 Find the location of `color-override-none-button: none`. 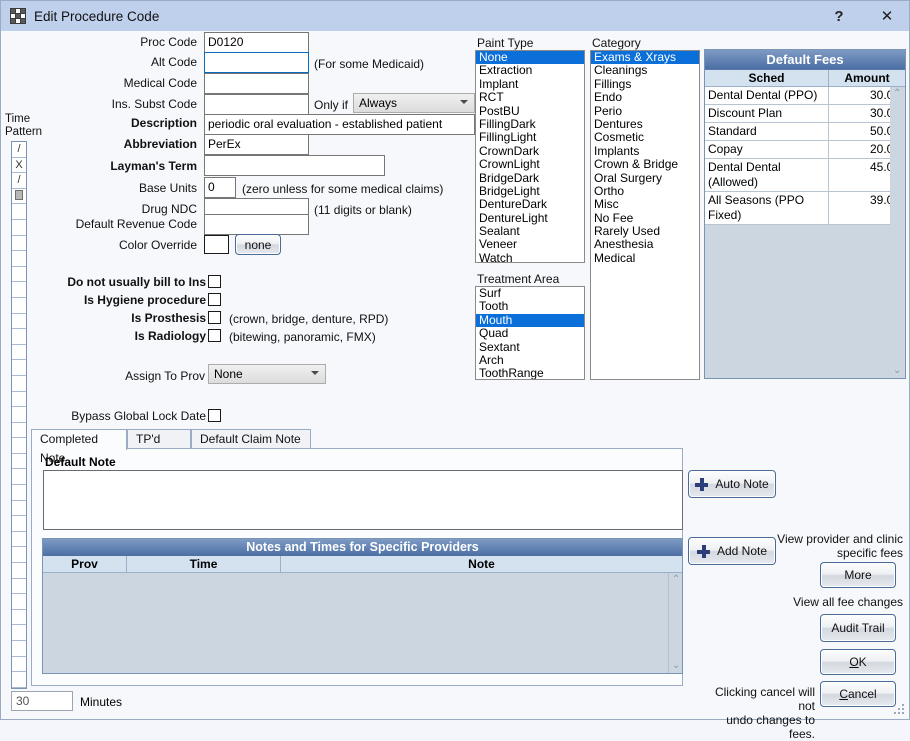

color-override-none-button: none is located at coordinates (258, 244).